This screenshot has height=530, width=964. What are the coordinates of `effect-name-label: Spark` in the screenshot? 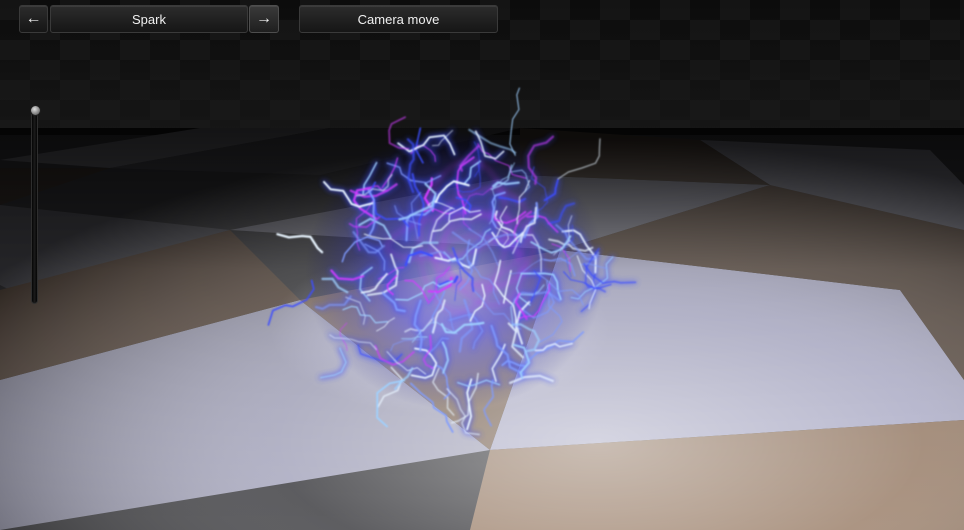 It's located at (149, 19).